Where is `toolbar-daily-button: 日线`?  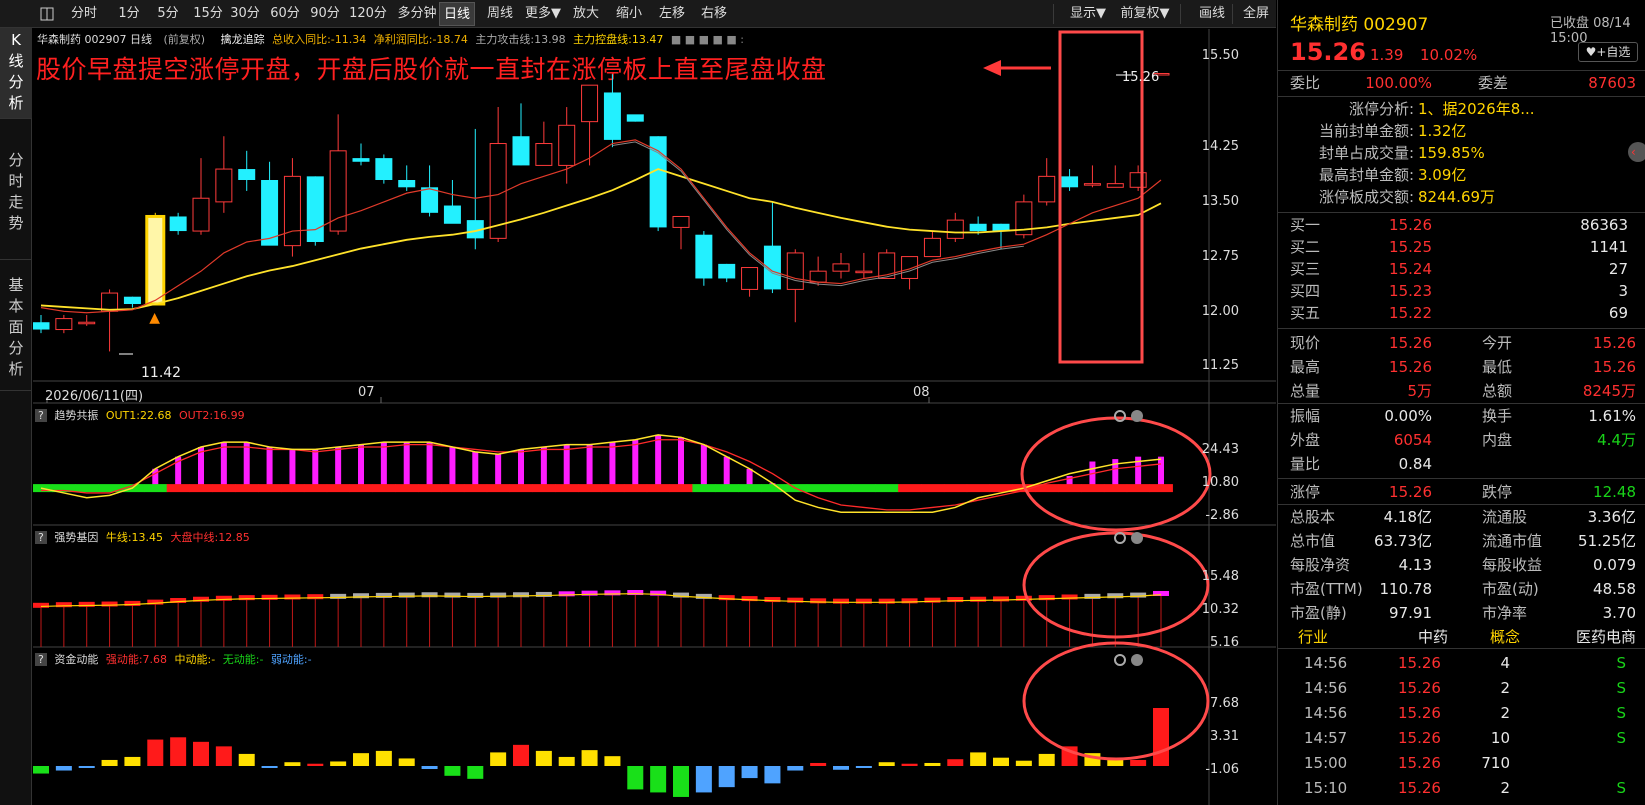 toolbar-daily-button: 日线 is located at coordinates (457, 14).